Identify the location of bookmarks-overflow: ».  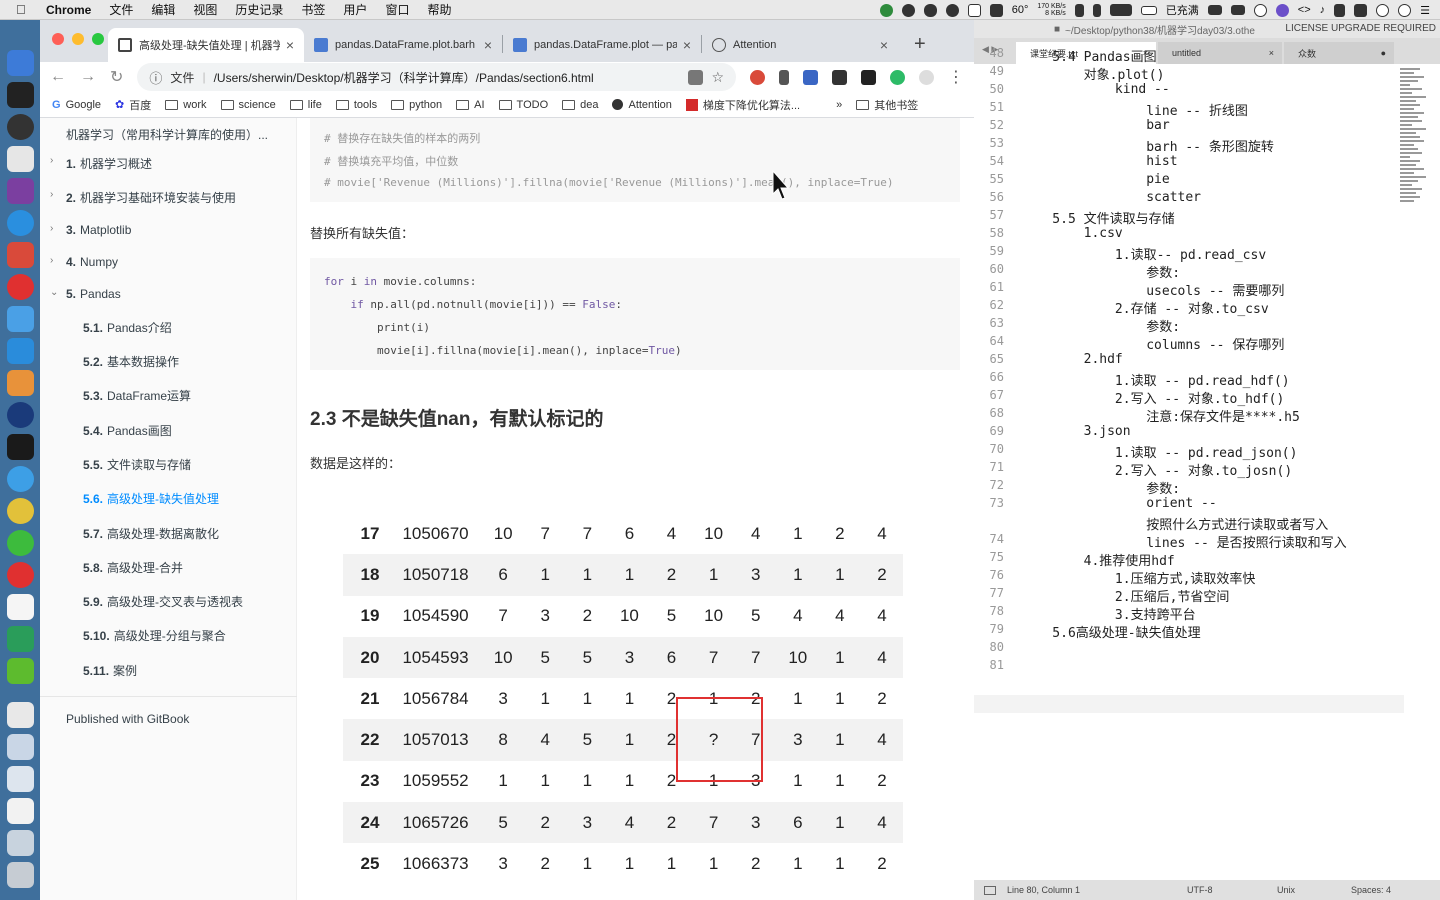
(839, 105).